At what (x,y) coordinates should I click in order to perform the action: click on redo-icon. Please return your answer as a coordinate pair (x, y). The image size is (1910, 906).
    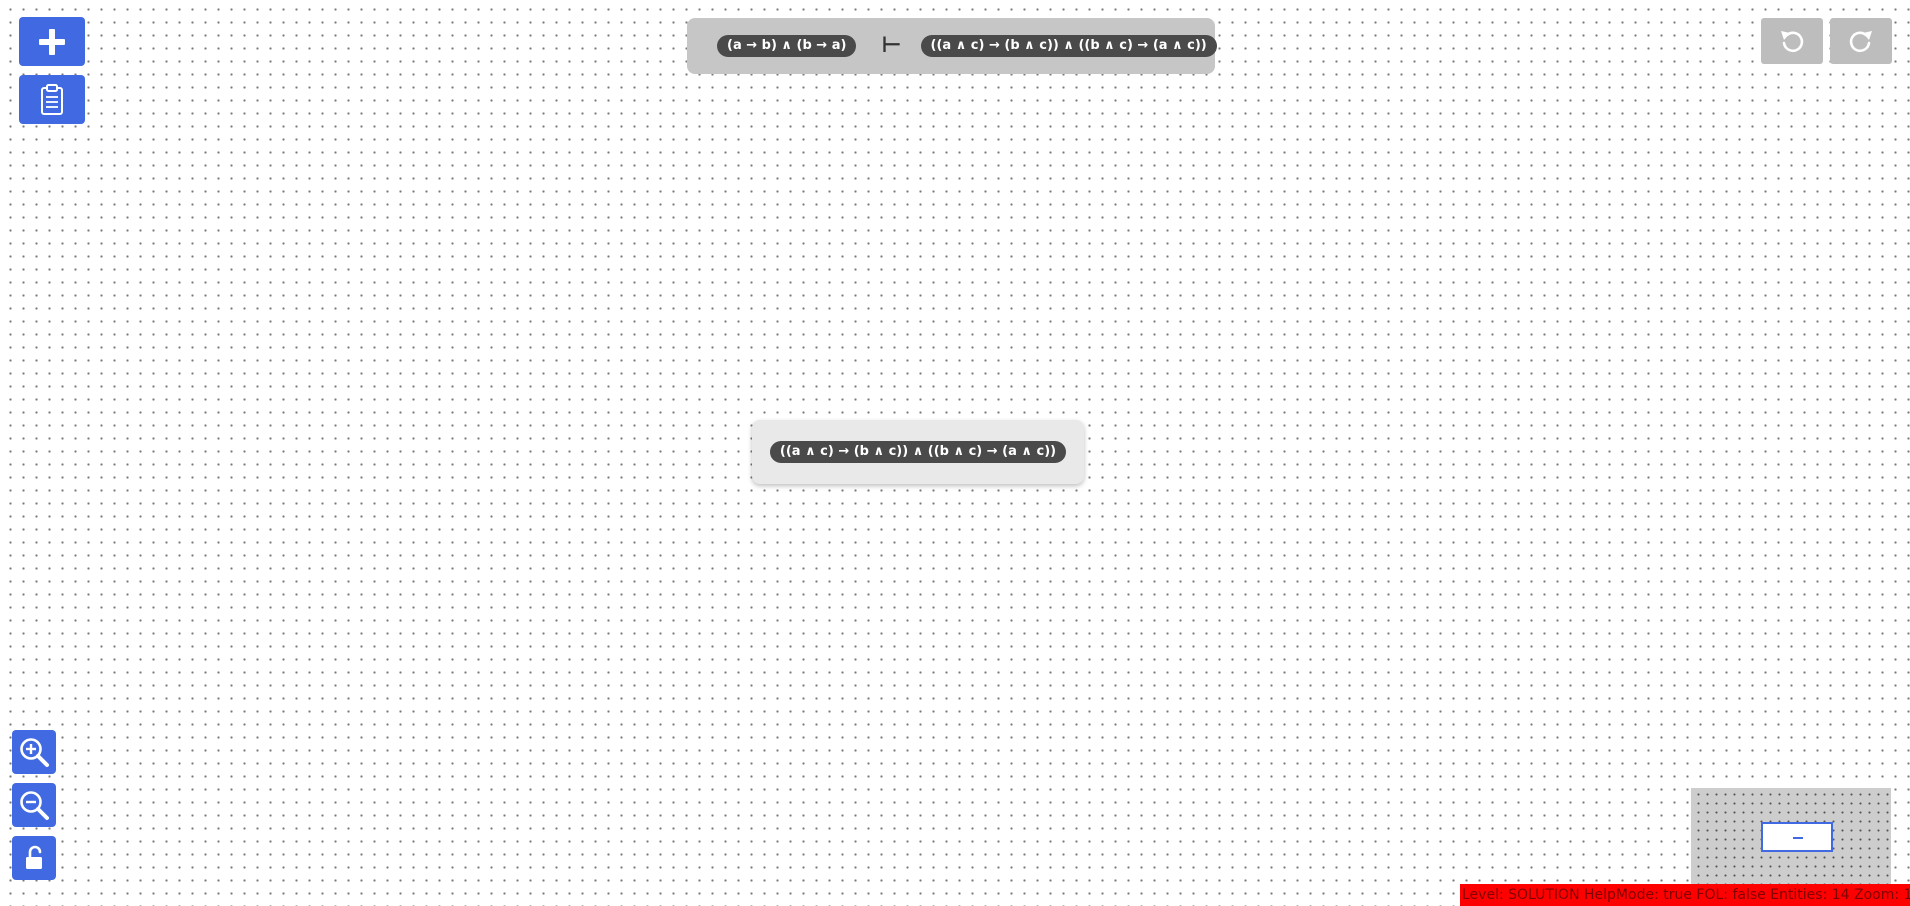
    Looking at the image, I should click on (1860, 42).